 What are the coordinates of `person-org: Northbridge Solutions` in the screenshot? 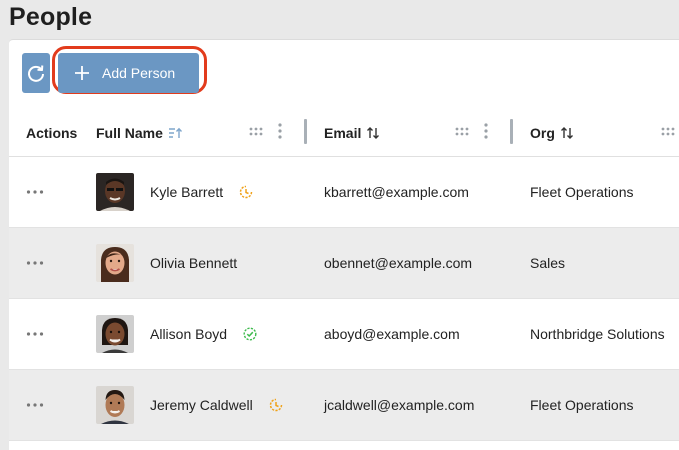 It's located at (597, 334).